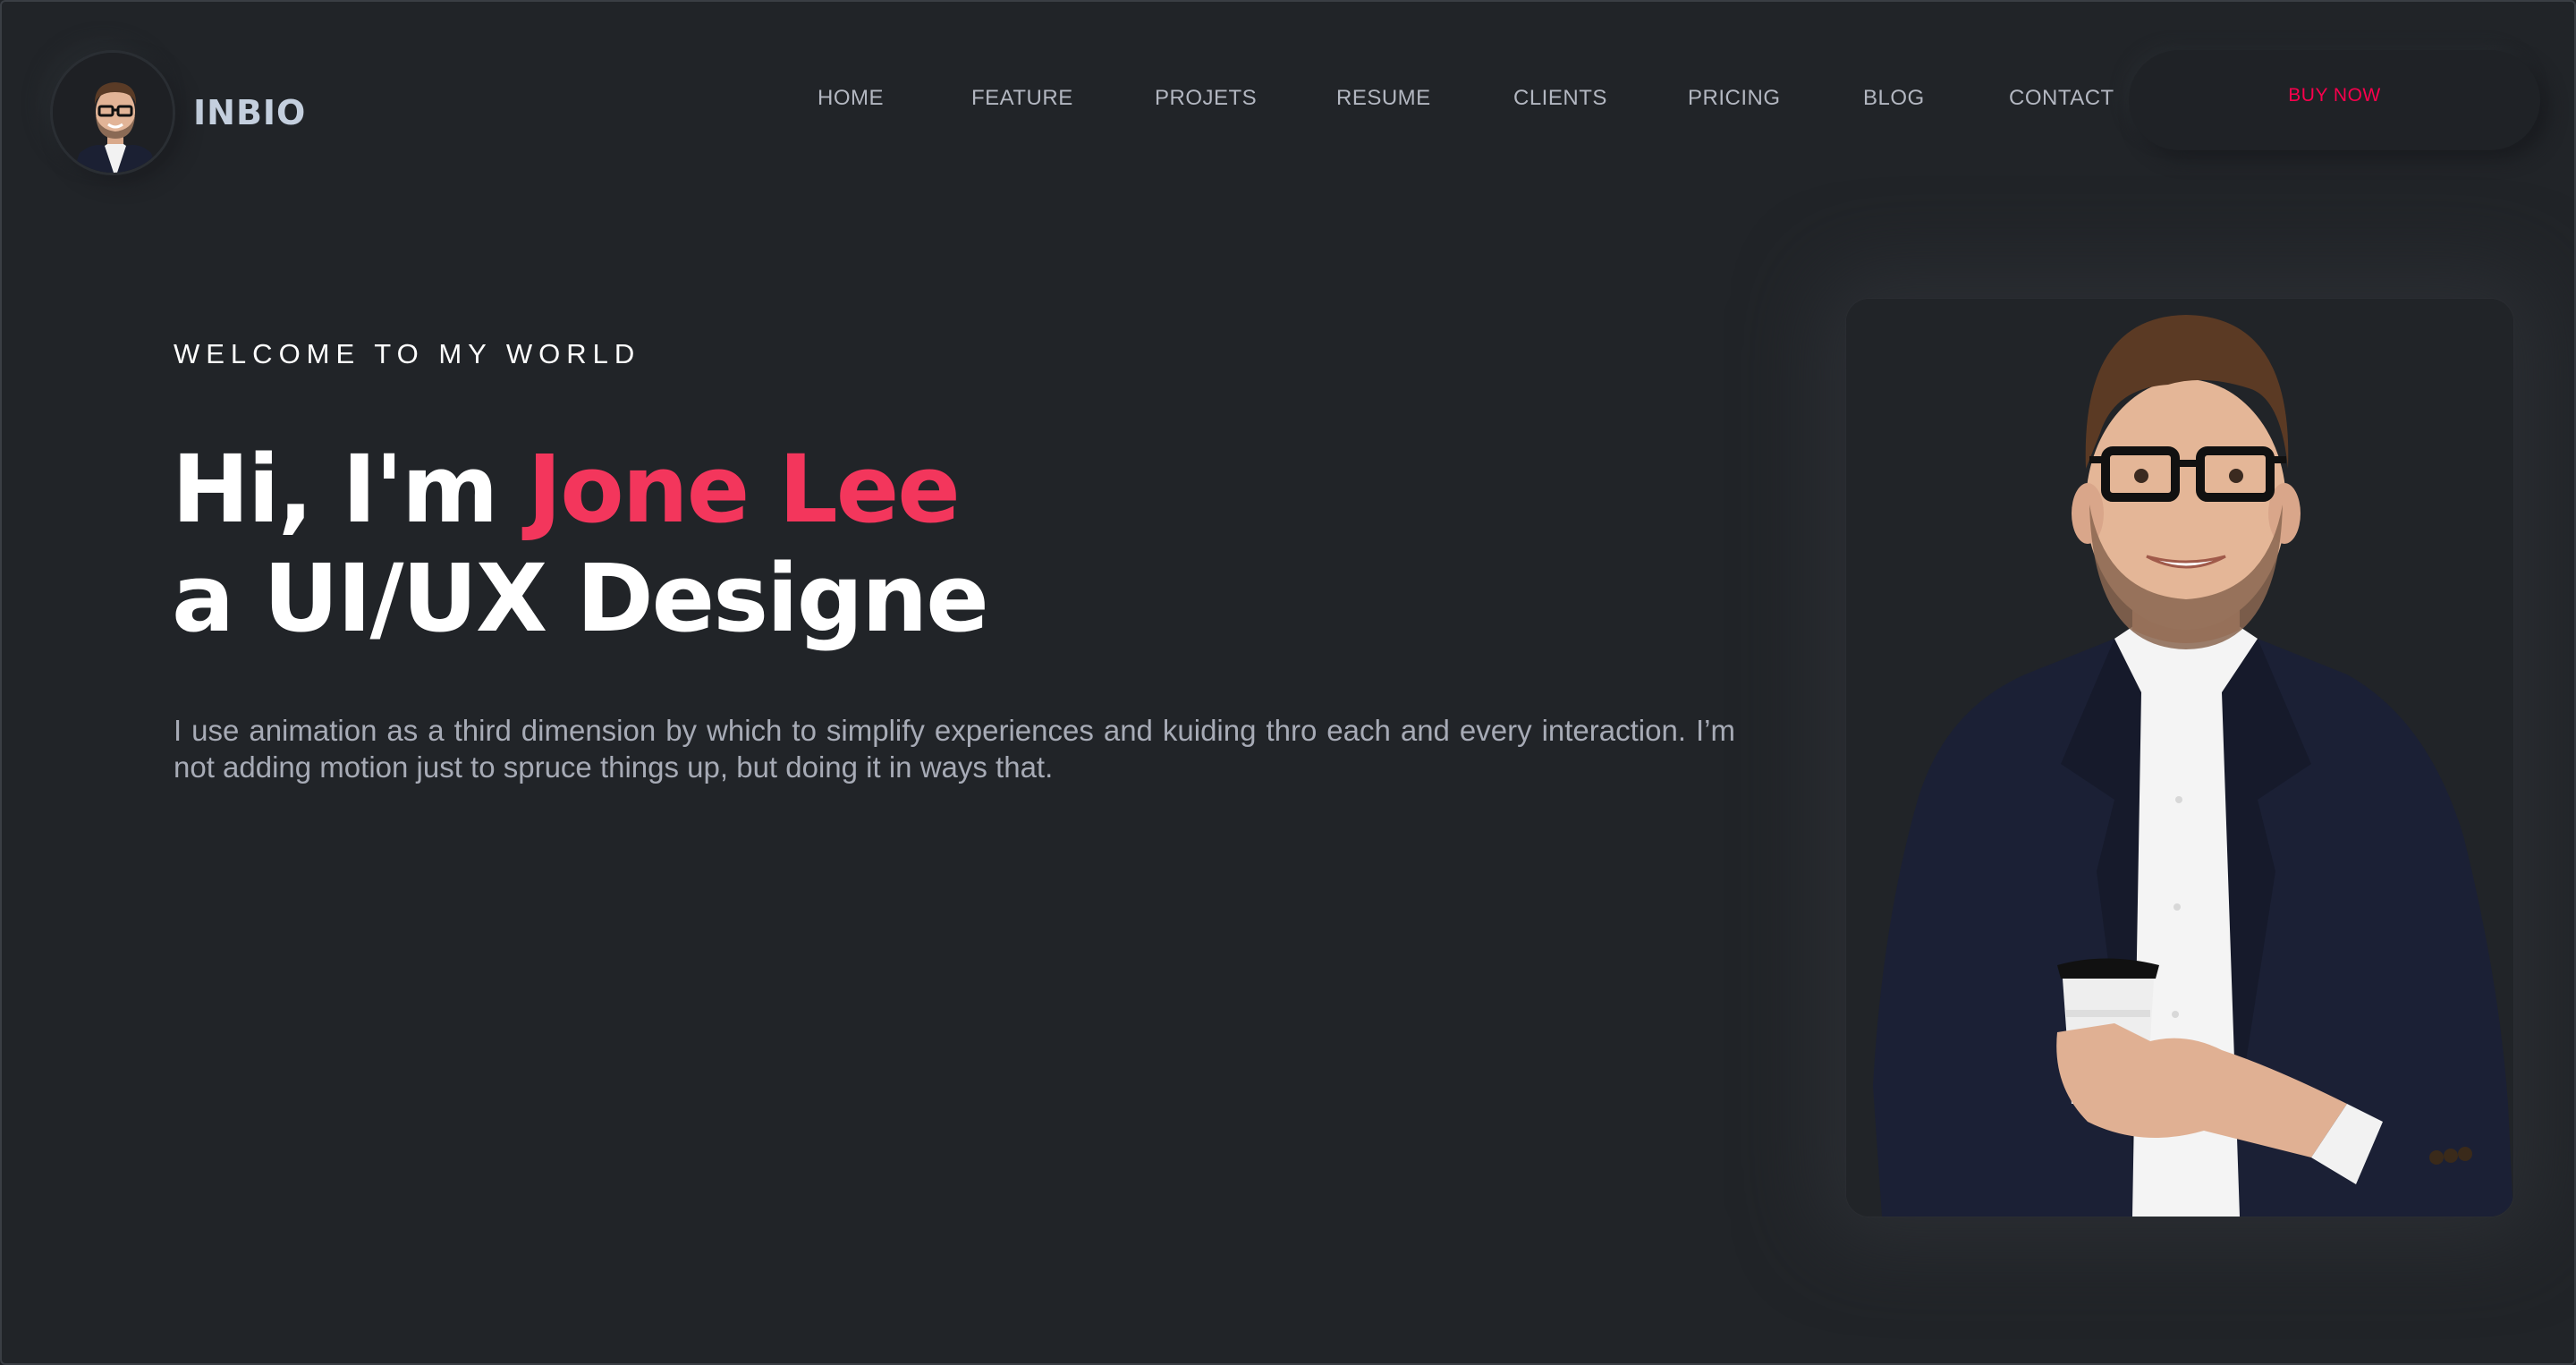  I want to click on nav-item-feature: FEATURE, so click(1022, 98).